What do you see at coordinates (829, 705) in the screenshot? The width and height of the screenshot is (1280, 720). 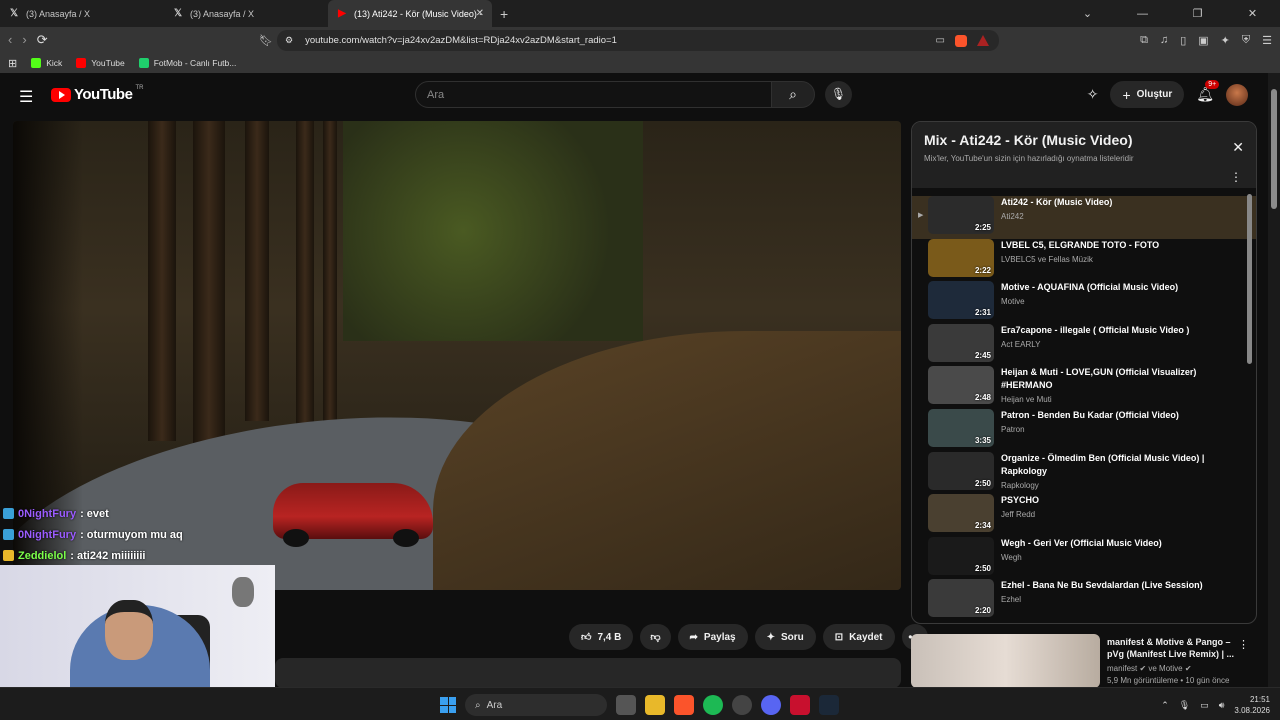 I see `steam-icon` at bounding box center [829, 705].